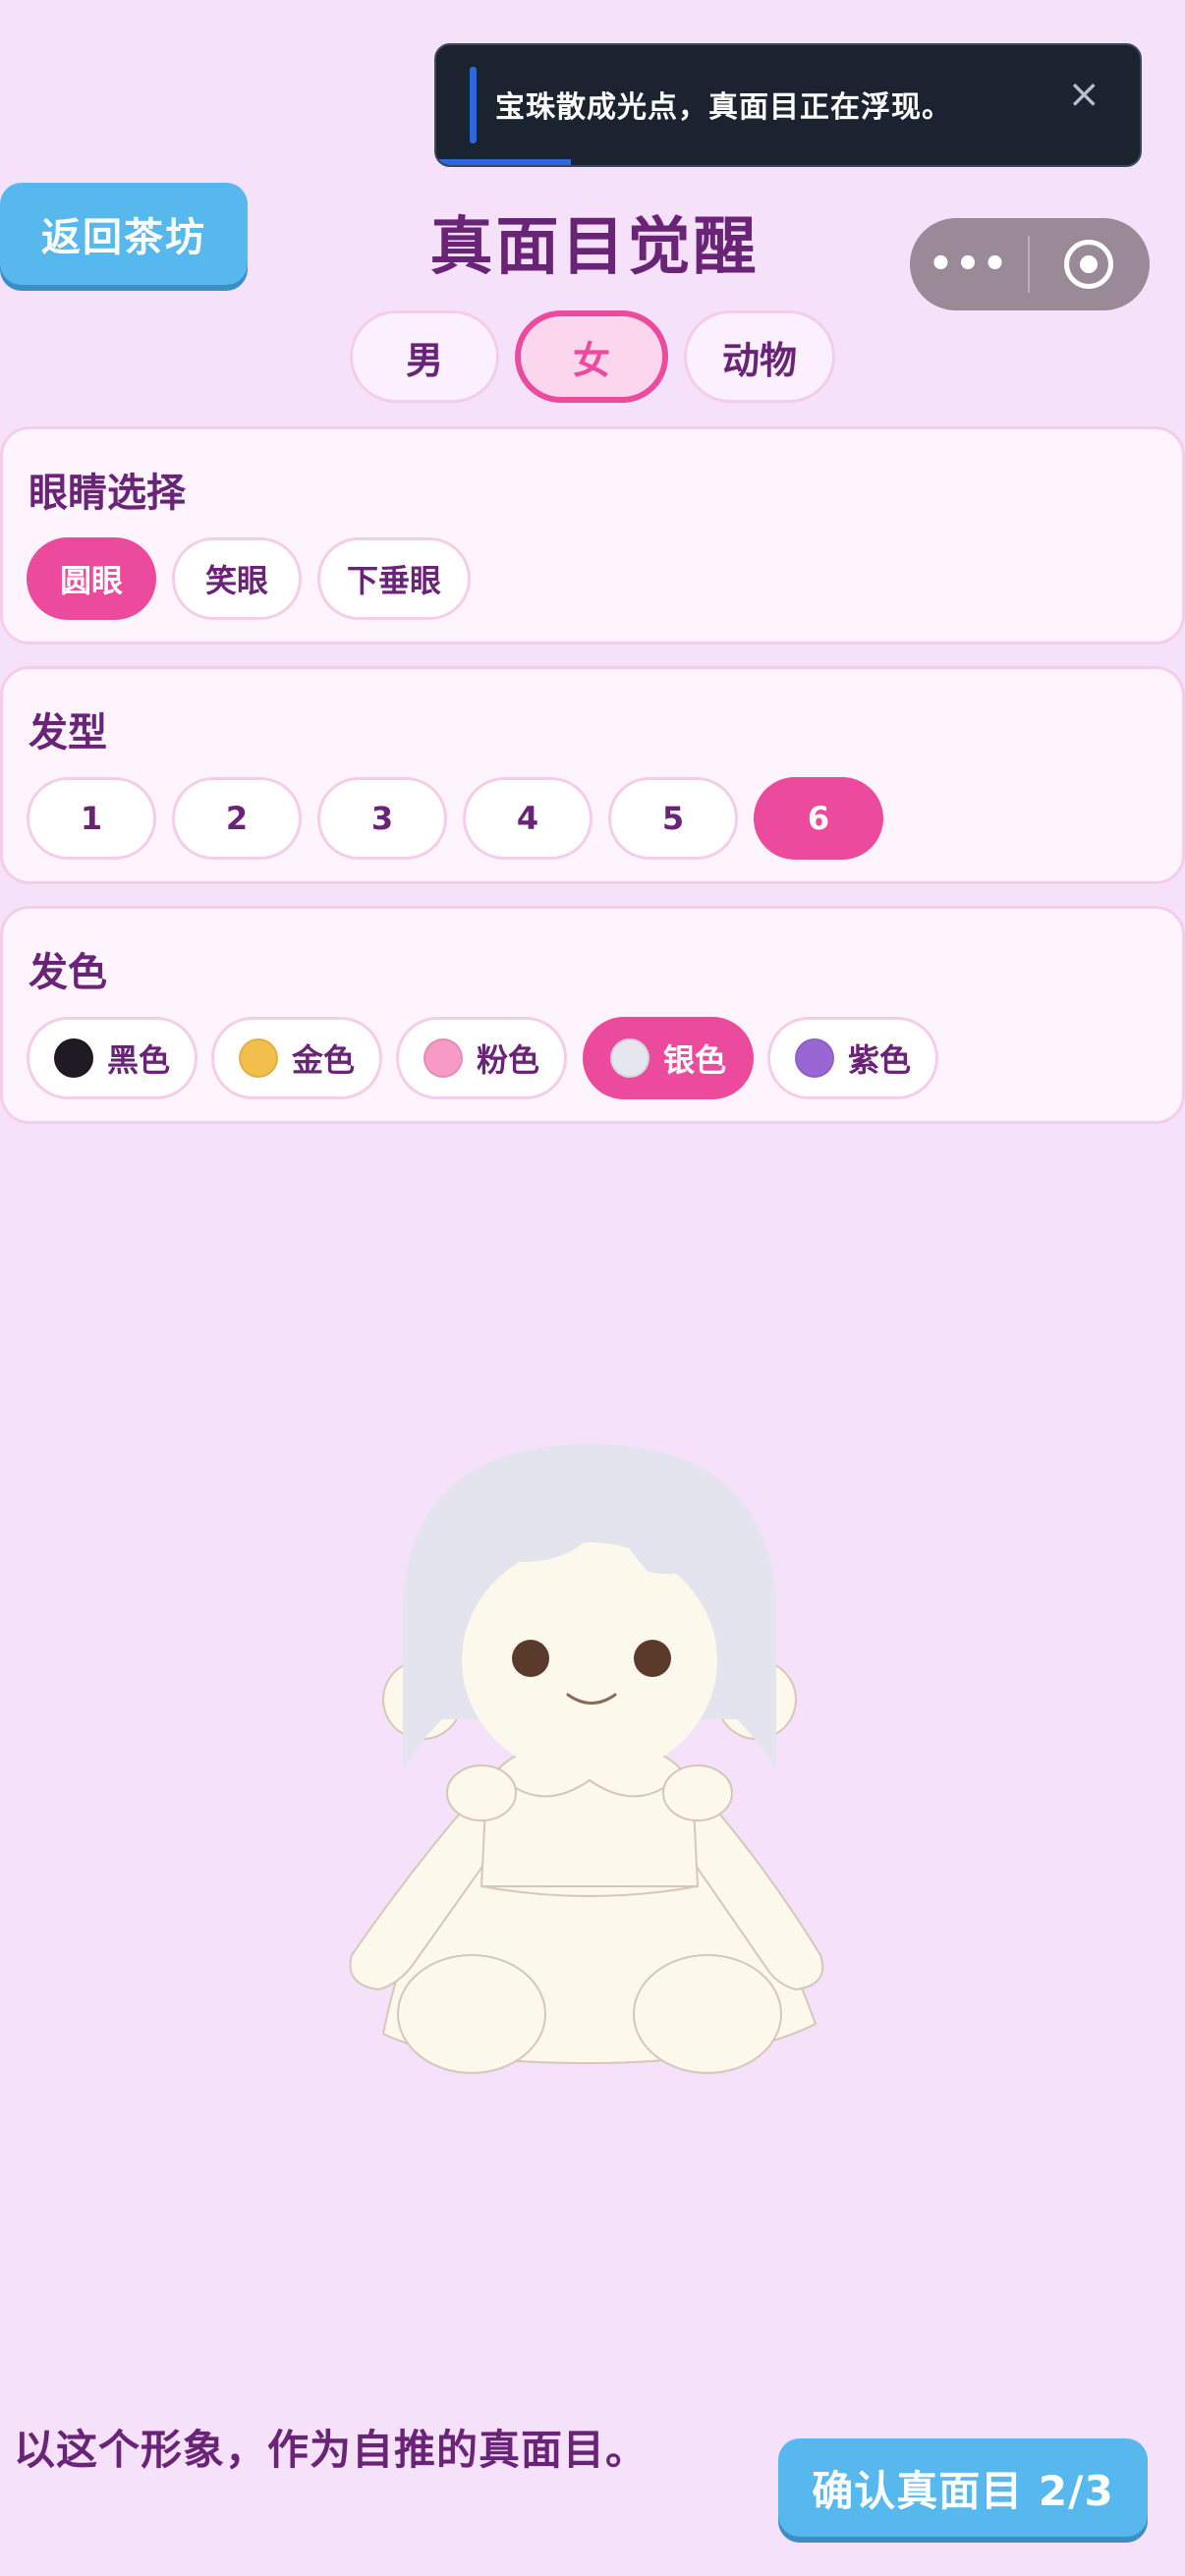  What do you see at coordinates (694, 1060) in the screenshot?
I see `hair-color-label: 银色` at bounding box center [694, 1060].